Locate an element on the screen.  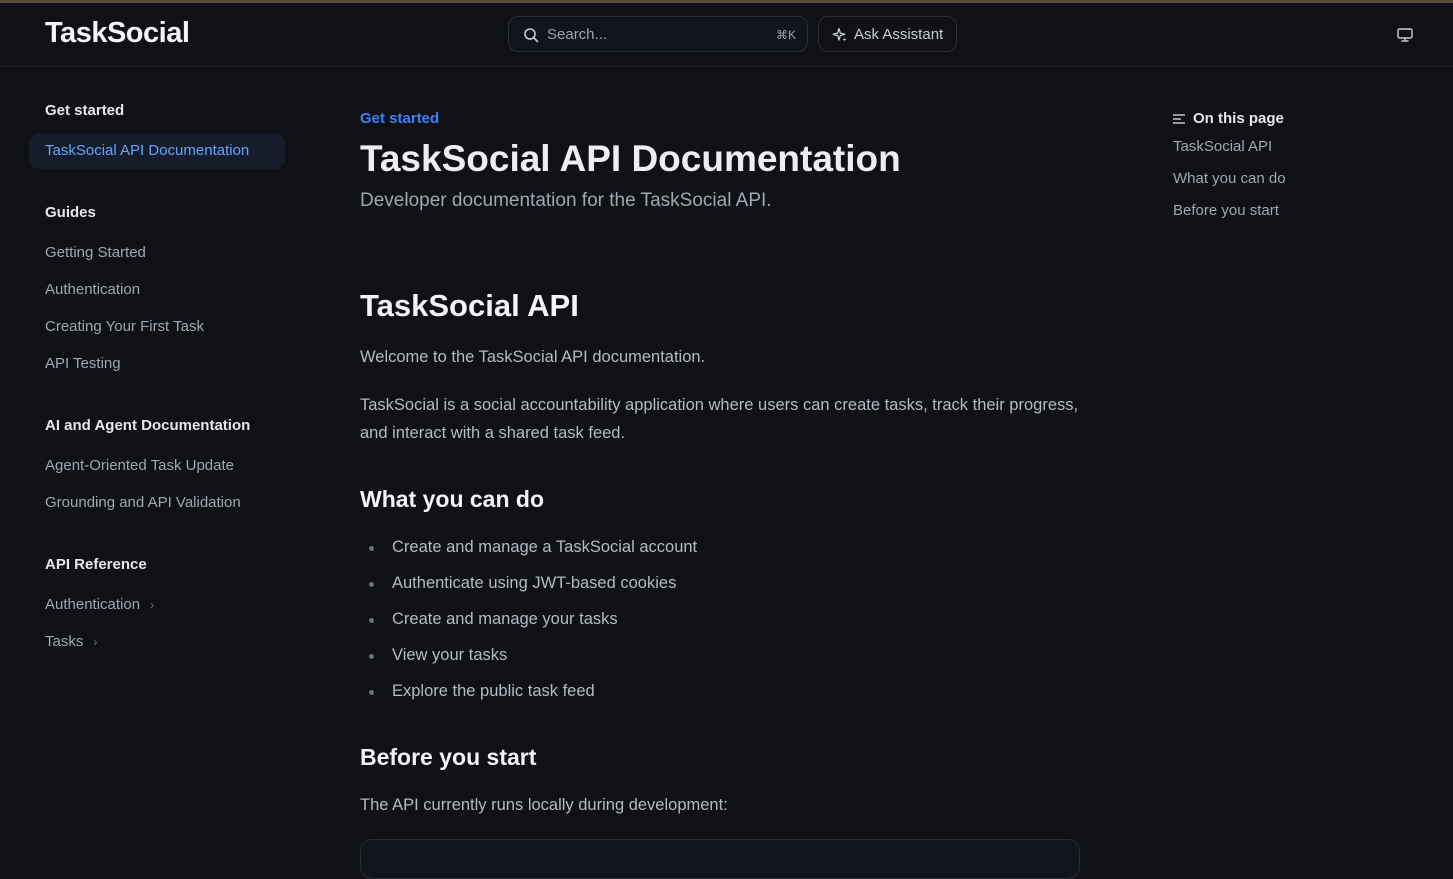
sidebar-item-label: Tasks is located at coordinates (64, 641).